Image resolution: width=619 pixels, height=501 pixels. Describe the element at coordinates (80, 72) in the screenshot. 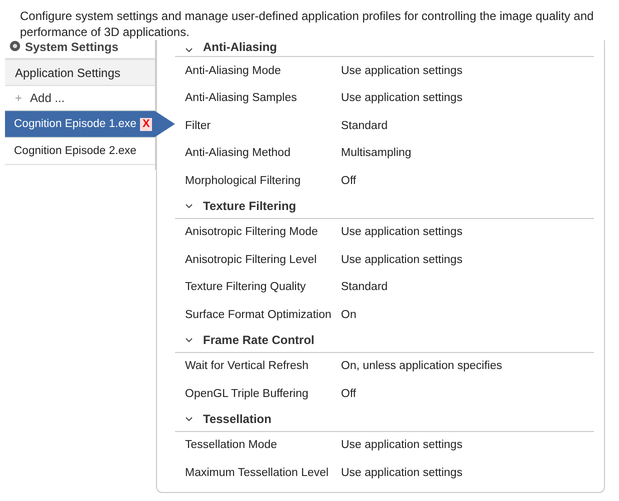

I see `sidebar-item: Application Settings` at that location.